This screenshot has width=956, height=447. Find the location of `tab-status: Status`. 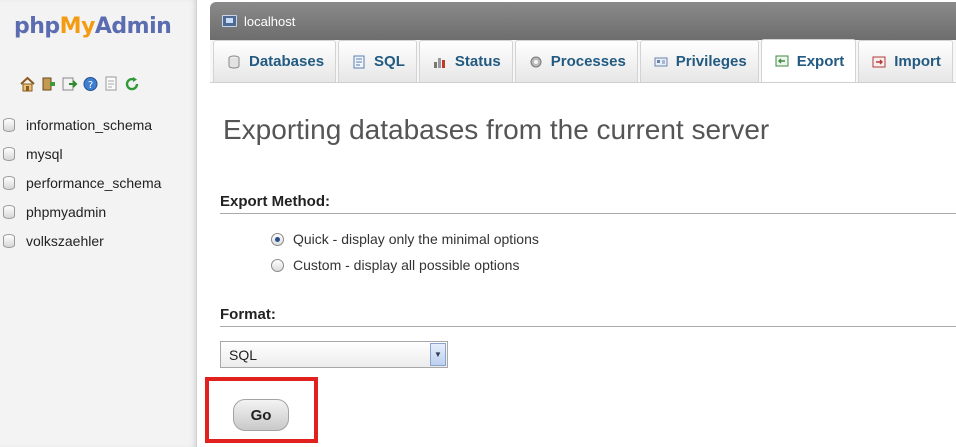

tab-status: Status is located at coordinates (465, 61).